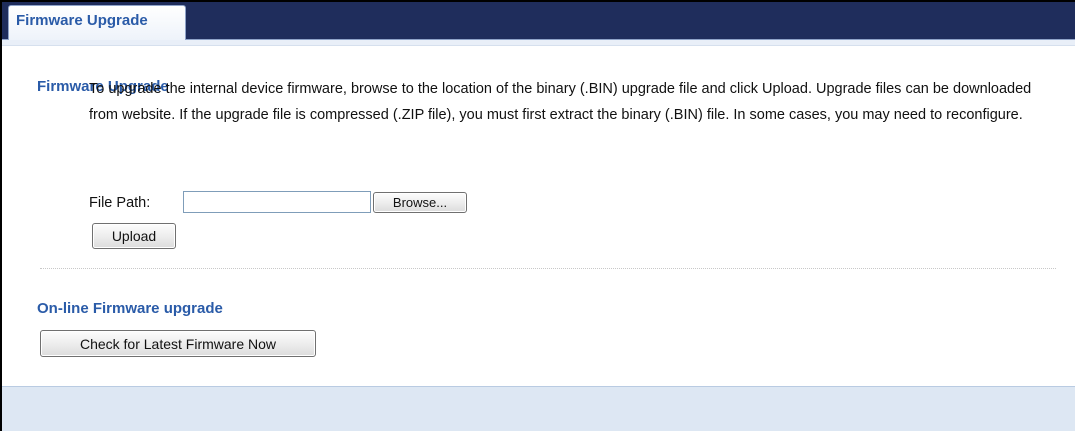 The width and height of the screenshot is (1075, 431). Describe the element at coordinates (538, 21) in the screenshot. I see `tab-bar: Firmware Upgrade` at that location.